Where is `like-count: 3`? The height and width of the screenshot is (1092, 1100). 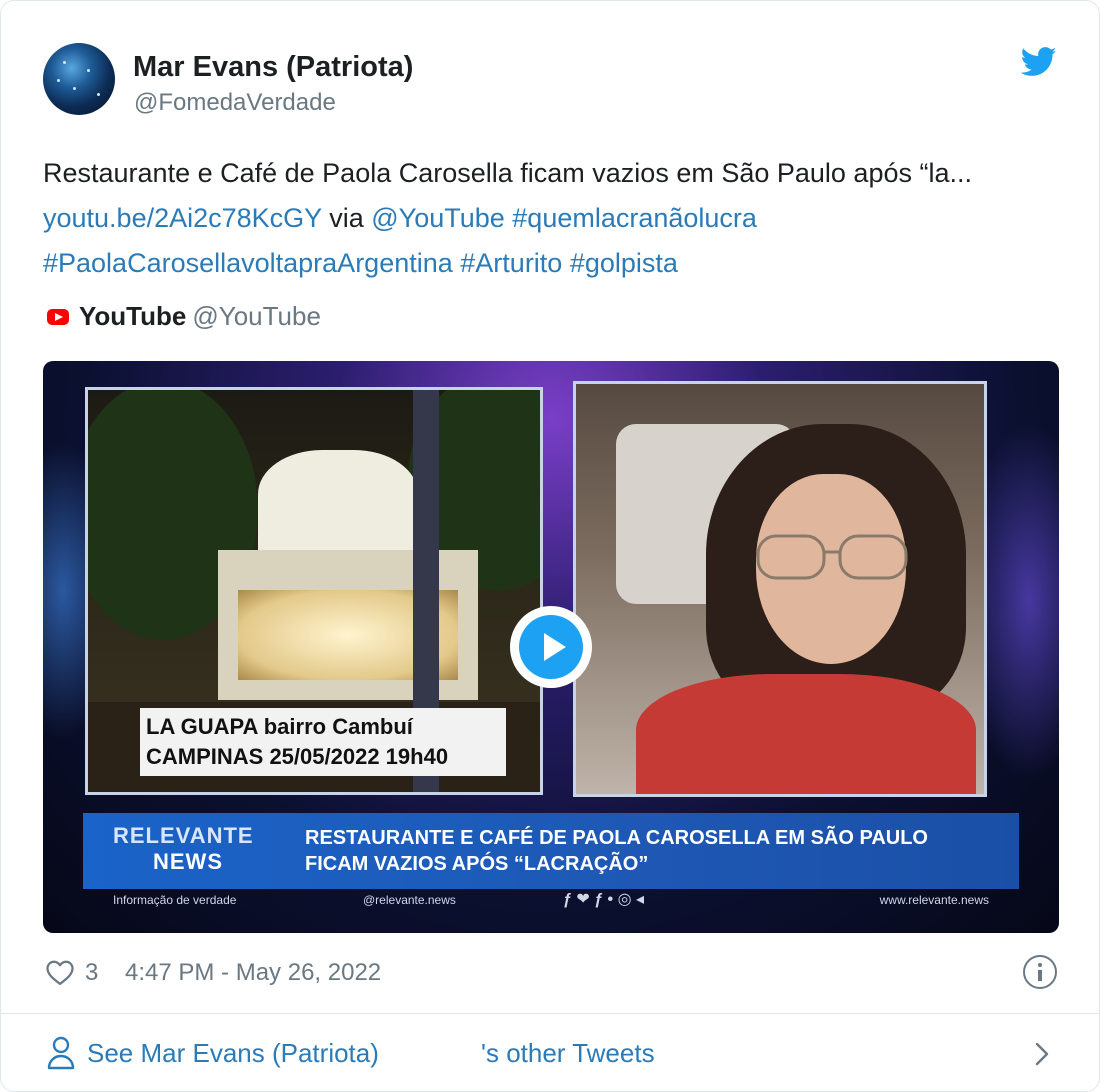 like-count: 3 is located at coordinates (91, 973).